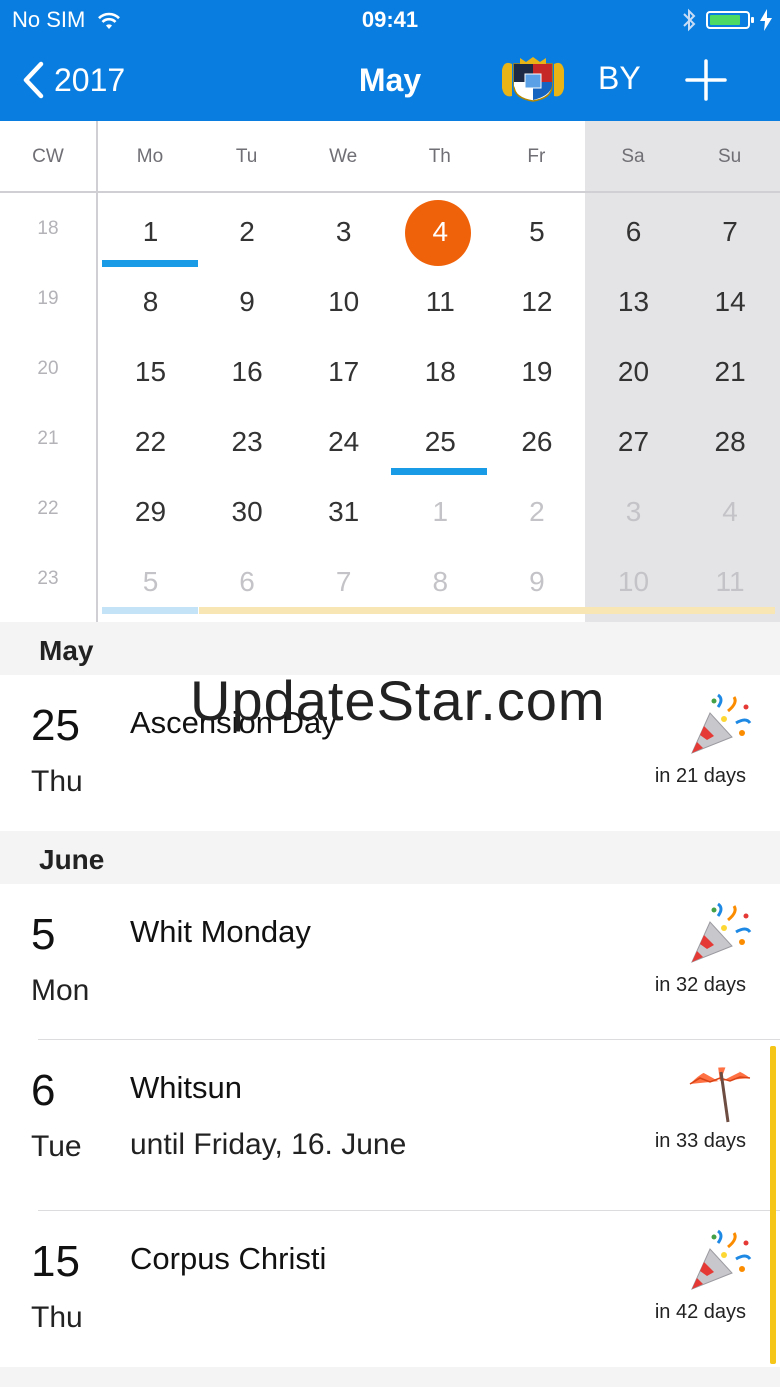  I want to click on day-cell: 21, so click(730, 373).